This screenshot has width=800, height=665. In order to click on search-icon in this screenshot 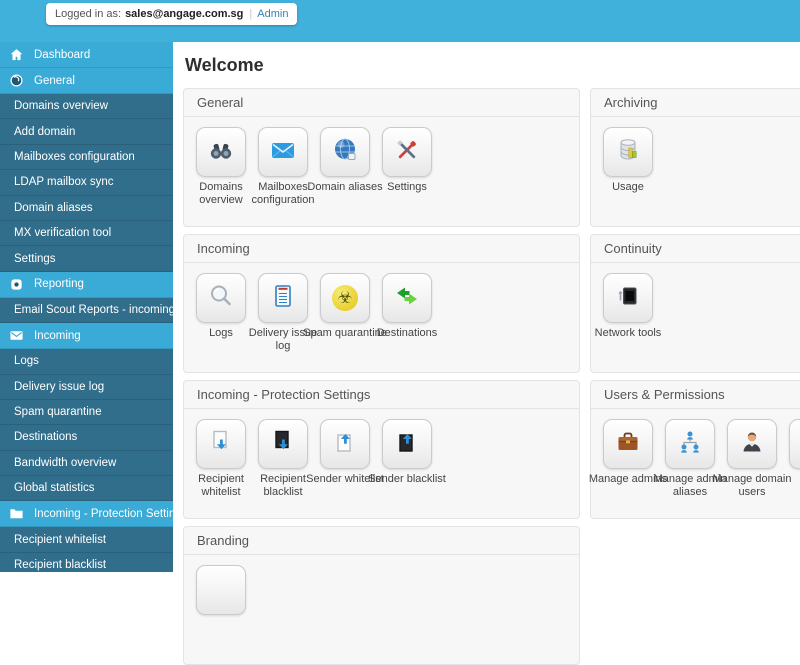, I will do `click(221, 298)`.